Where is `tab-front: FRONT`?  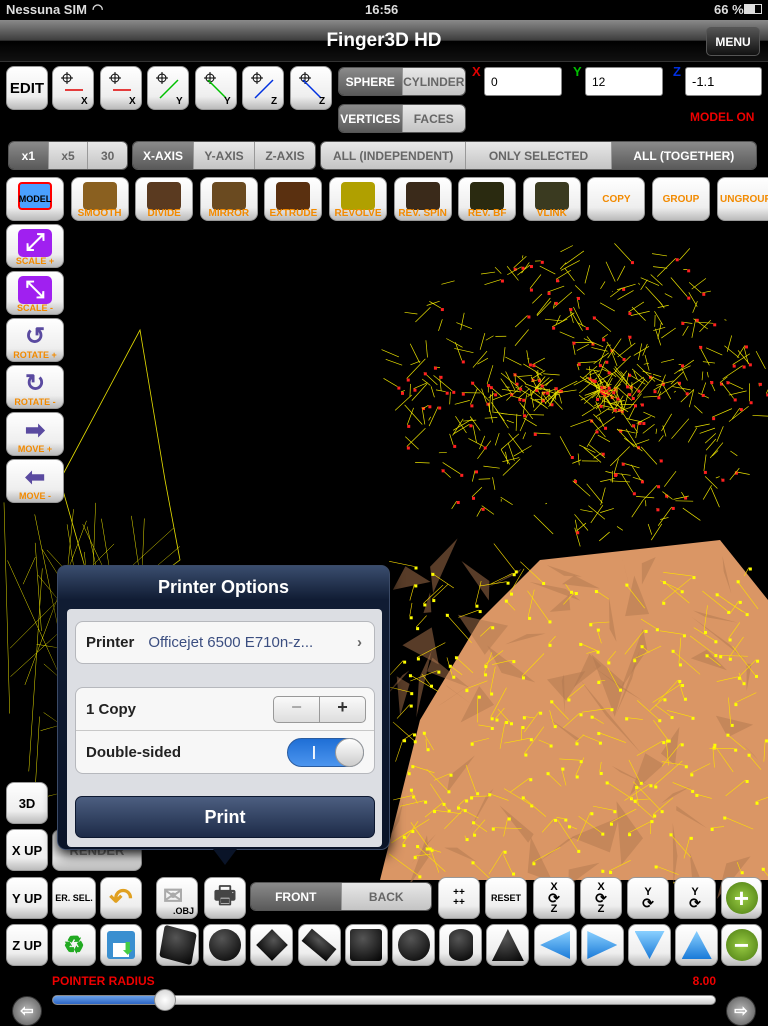
tab-front: FRONT is located at coordinates (296, 896).